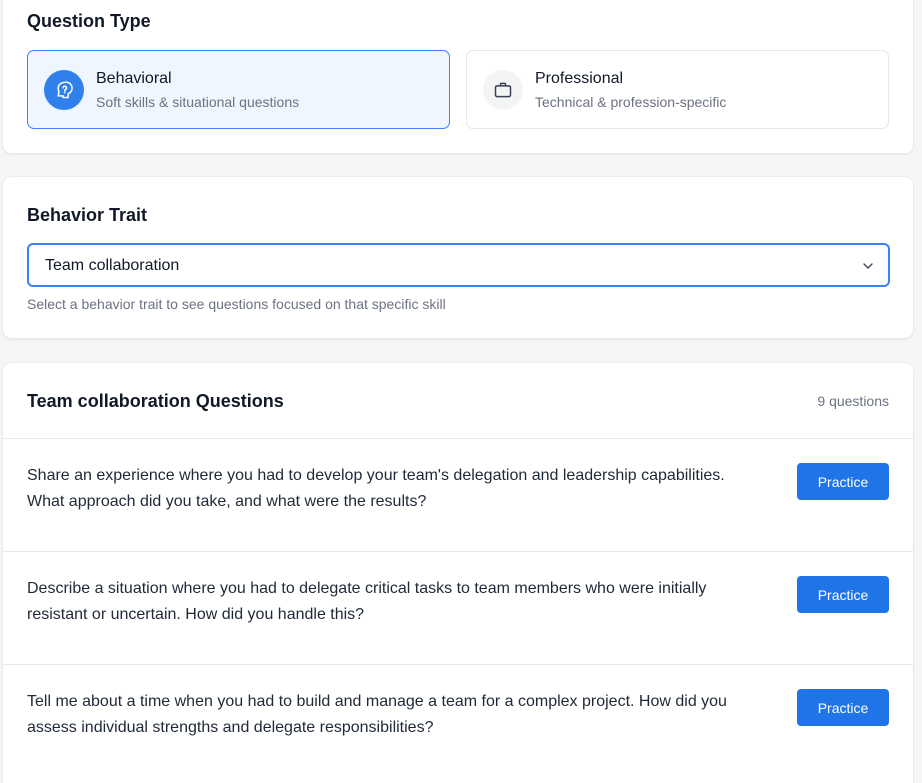 This screenshot has height=783, width=922. Describe the element at coordinates (579, 78) in the screenshot. I see `professional-label: Professional` at that location.